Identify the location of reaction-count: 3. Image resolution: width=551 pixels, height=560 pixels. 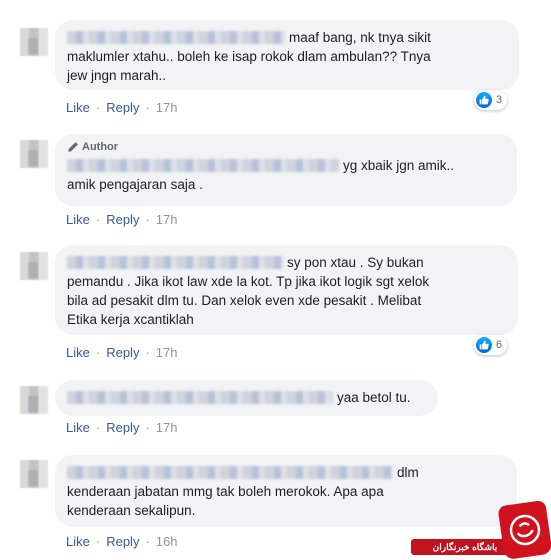
(491, 100).